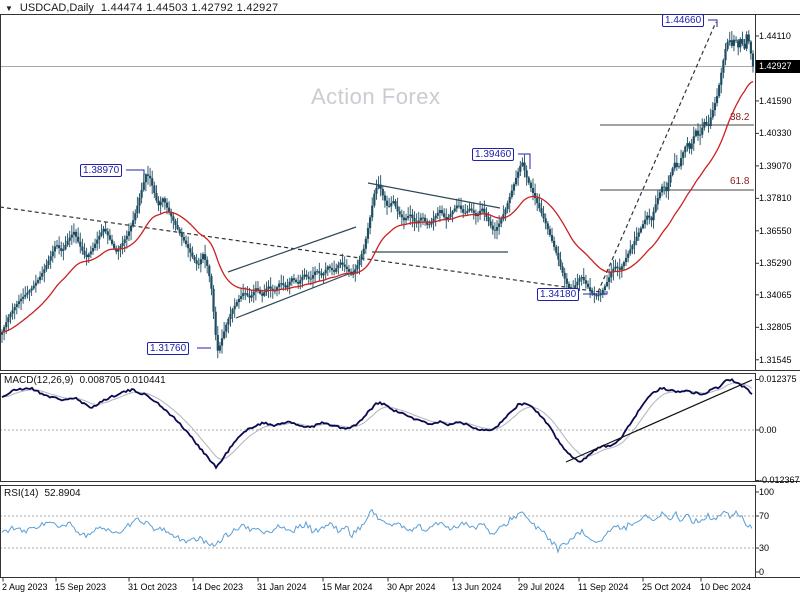 This screenshot has height=600, width=800. I want to click on macd-values: 0.008705 0.010441, so click(122, 380).